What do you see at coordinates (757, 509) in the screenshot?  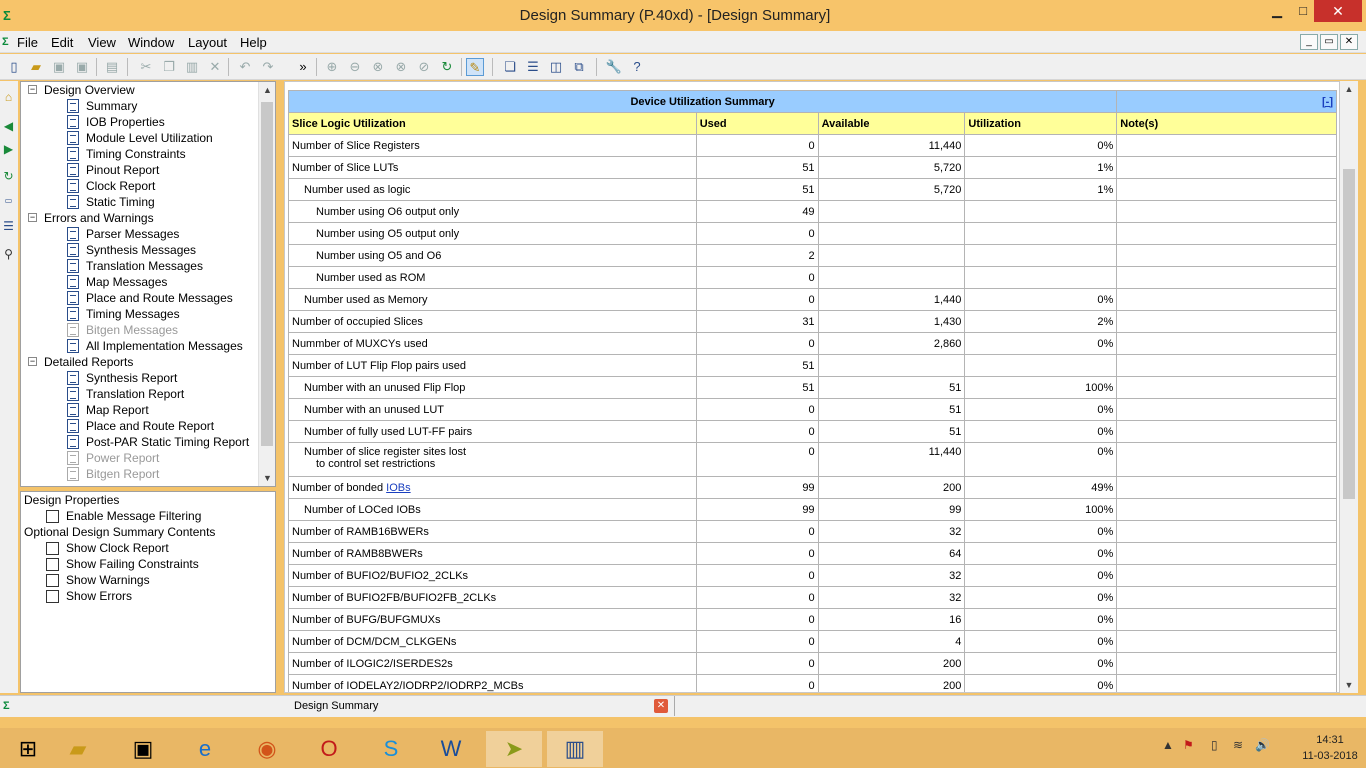 I see `used-cell: 99` at bounding box center [757, 509].